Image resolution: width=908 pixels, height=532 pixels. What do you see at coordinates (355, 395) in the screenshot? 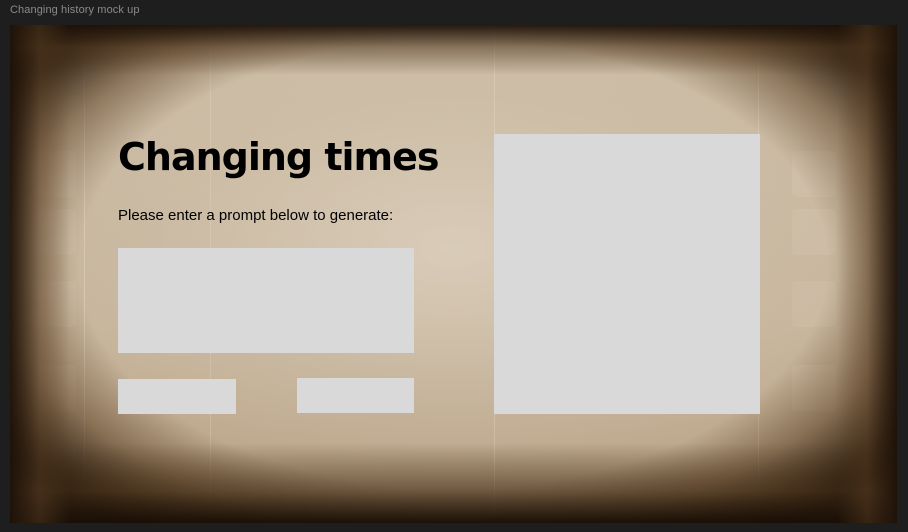
I see `right-button-placeholder` at bounding box center [355, 395].